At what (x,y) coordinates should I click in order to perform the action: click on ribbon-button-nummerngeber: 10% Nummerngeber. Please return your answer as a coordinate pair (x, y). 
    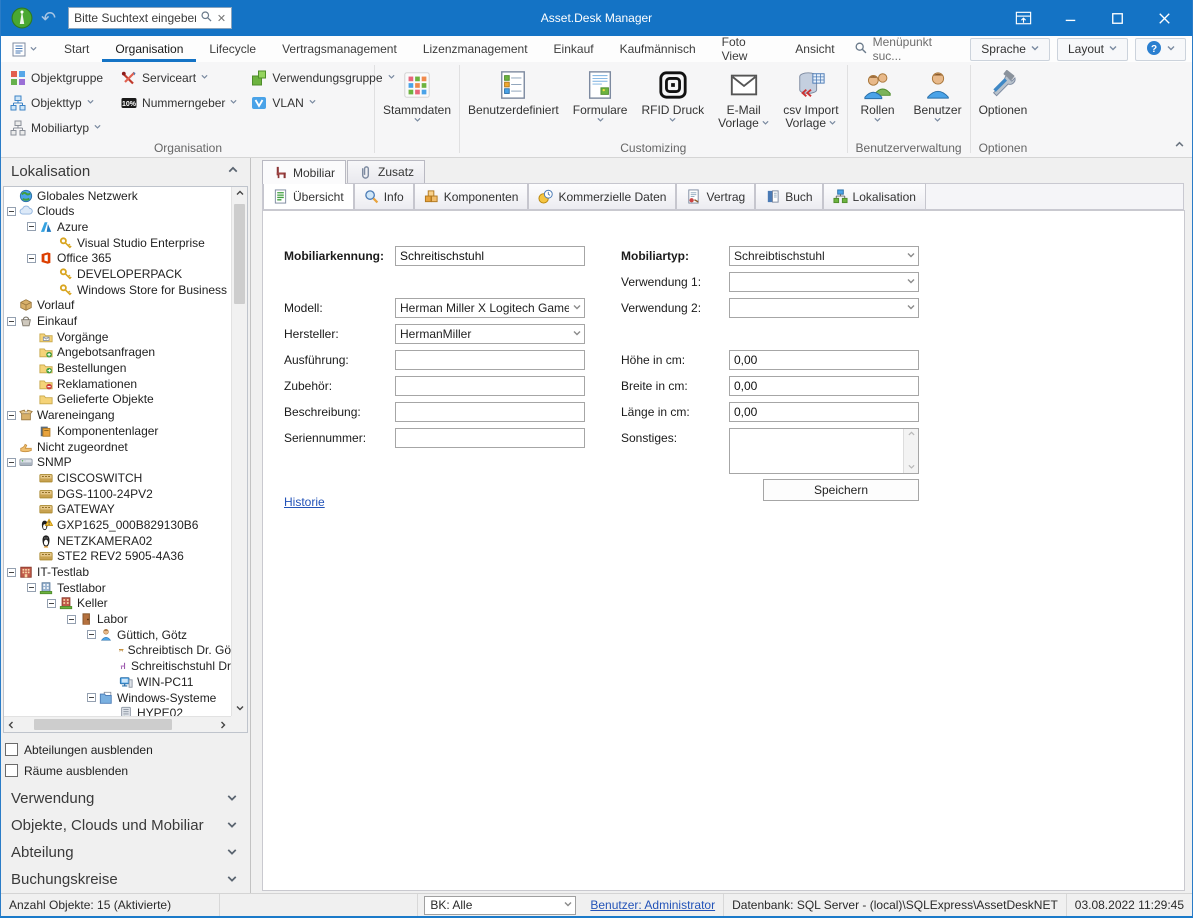
    Looking at the image, I should click on (179, 102).